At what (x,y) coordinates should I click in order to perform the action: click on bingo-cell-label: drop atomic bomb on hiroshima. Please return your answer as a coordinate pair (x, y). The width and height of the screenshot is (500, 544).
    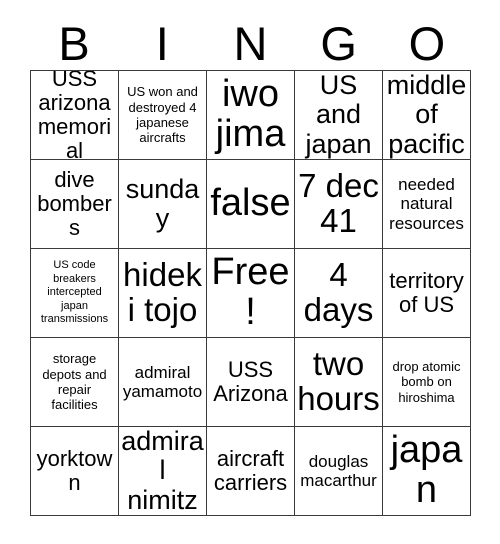
    Looking at the image, I should click on (426, 382).